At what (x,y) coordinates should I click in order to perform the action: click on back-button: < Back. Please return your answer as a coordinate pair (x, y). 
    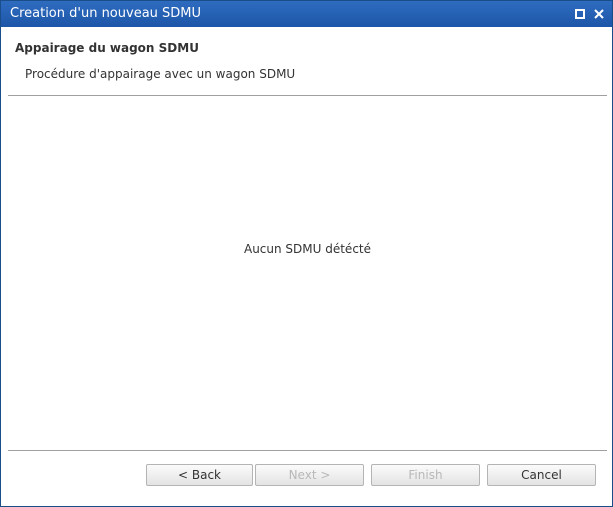
    Looking at the image, I should click on (199, 475).